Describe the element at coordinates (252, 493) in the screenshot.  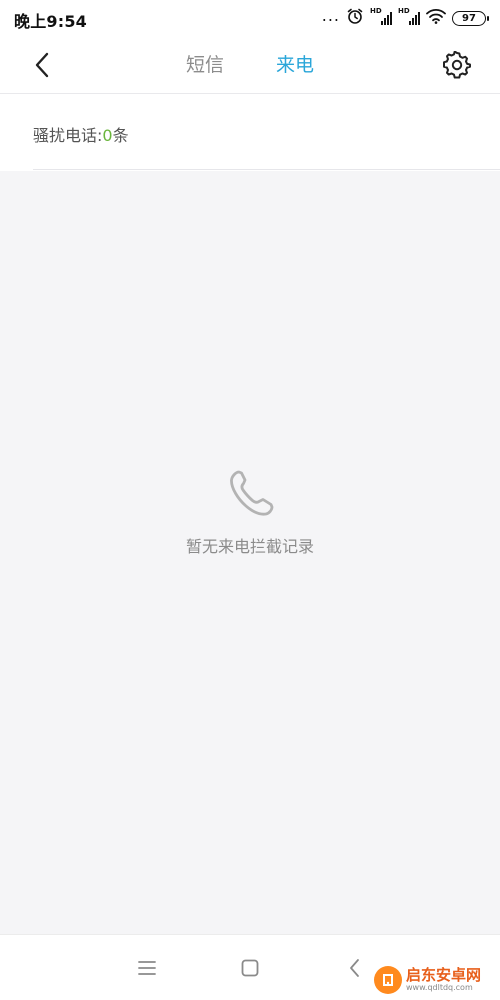
I see `phone-icon` at that location.